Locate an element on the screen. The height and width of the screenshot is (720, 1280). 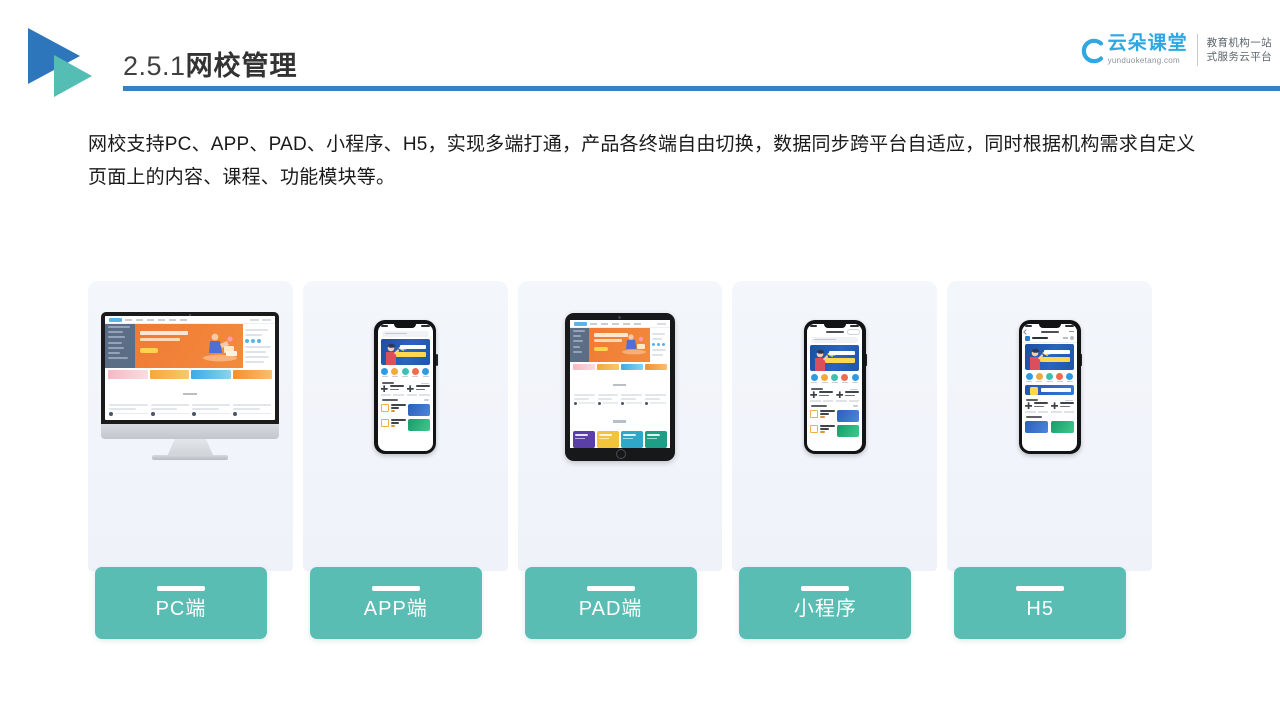
platform-card-app: APP端 is located at coordinates (405, 460).